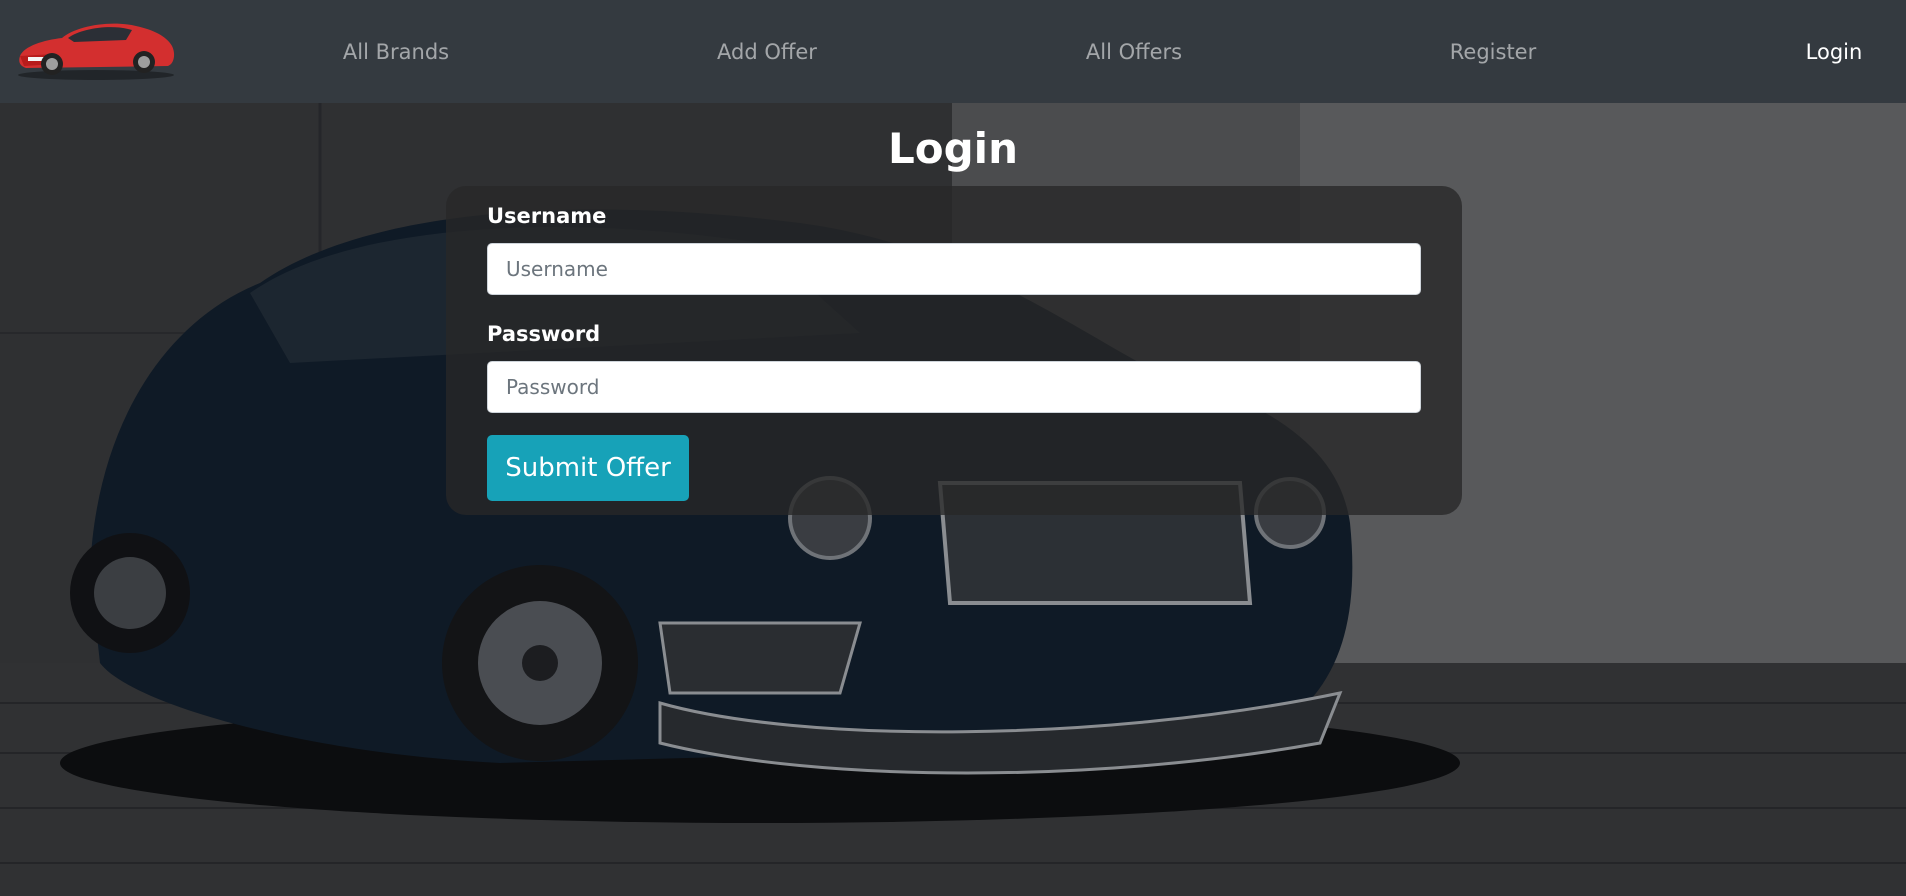 This screenshot has width=1906, height=896. Describe the element at coordinates (396, 51) in the screenshot. I see `nav-all-brands: All Brands` at that location.